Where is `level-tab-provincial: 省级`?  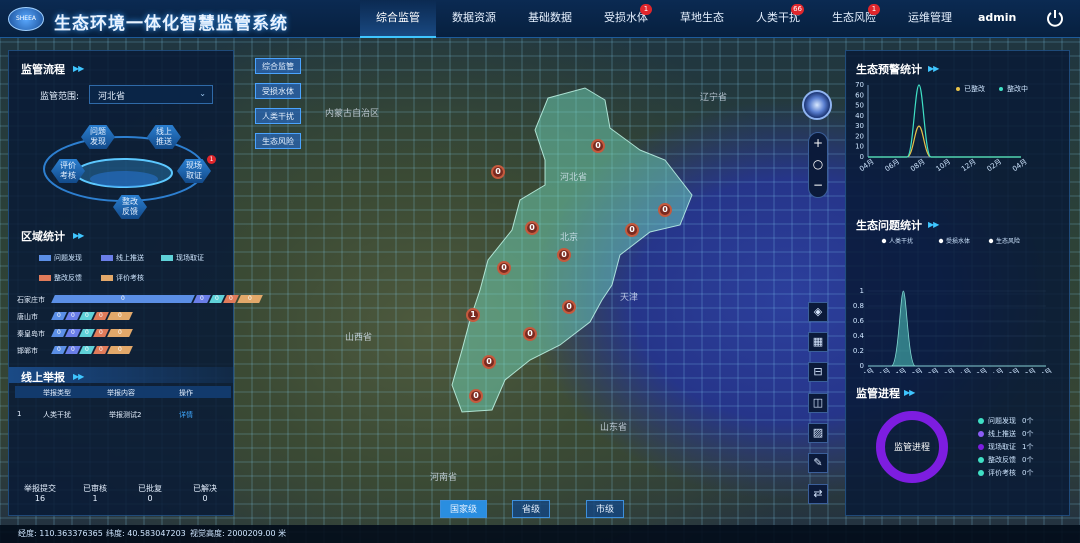
level-tab-provincial: 省级 is located at coordinates (531, 509).